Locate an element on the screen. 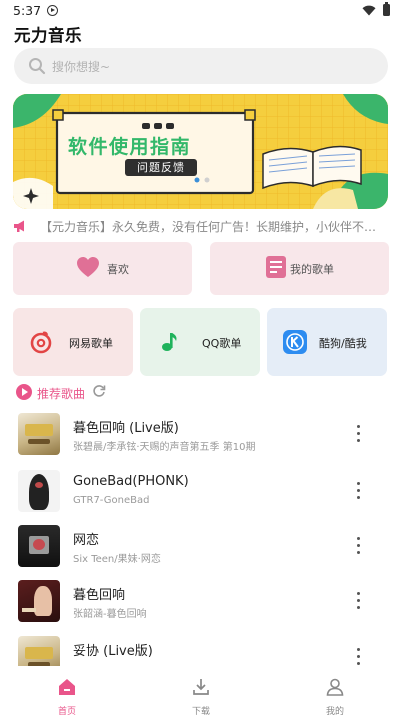  home-icon is located at coordinates (67, 687).